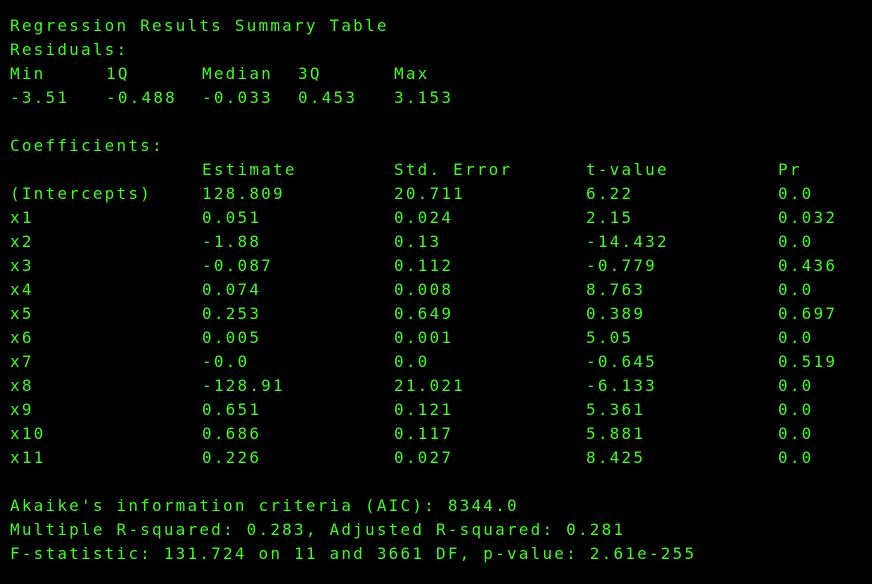 This screenshot has height=584, width=872. Describe the element at coordinates (22, 385) in the screenshot. I see `coef-cell-term: x8` at that location.